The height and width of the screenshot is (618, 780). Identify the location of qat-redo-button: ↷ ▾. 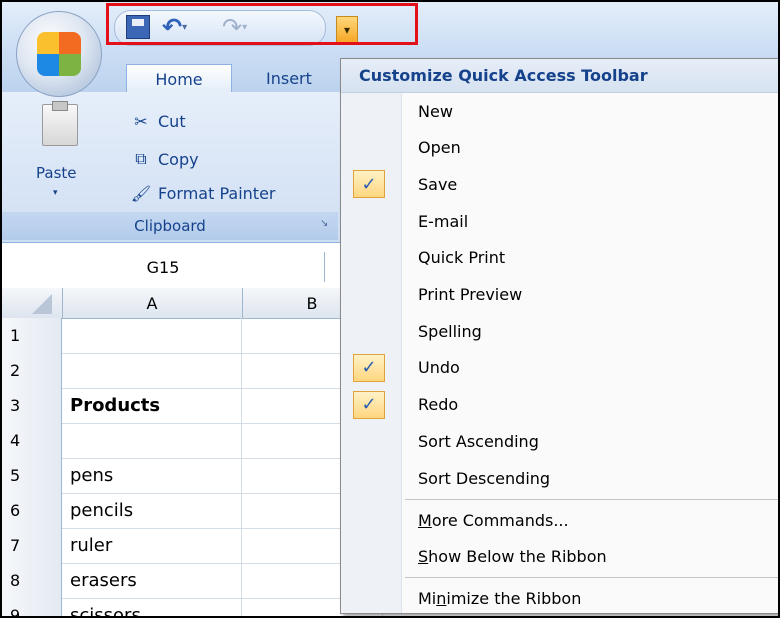
(235, 27).